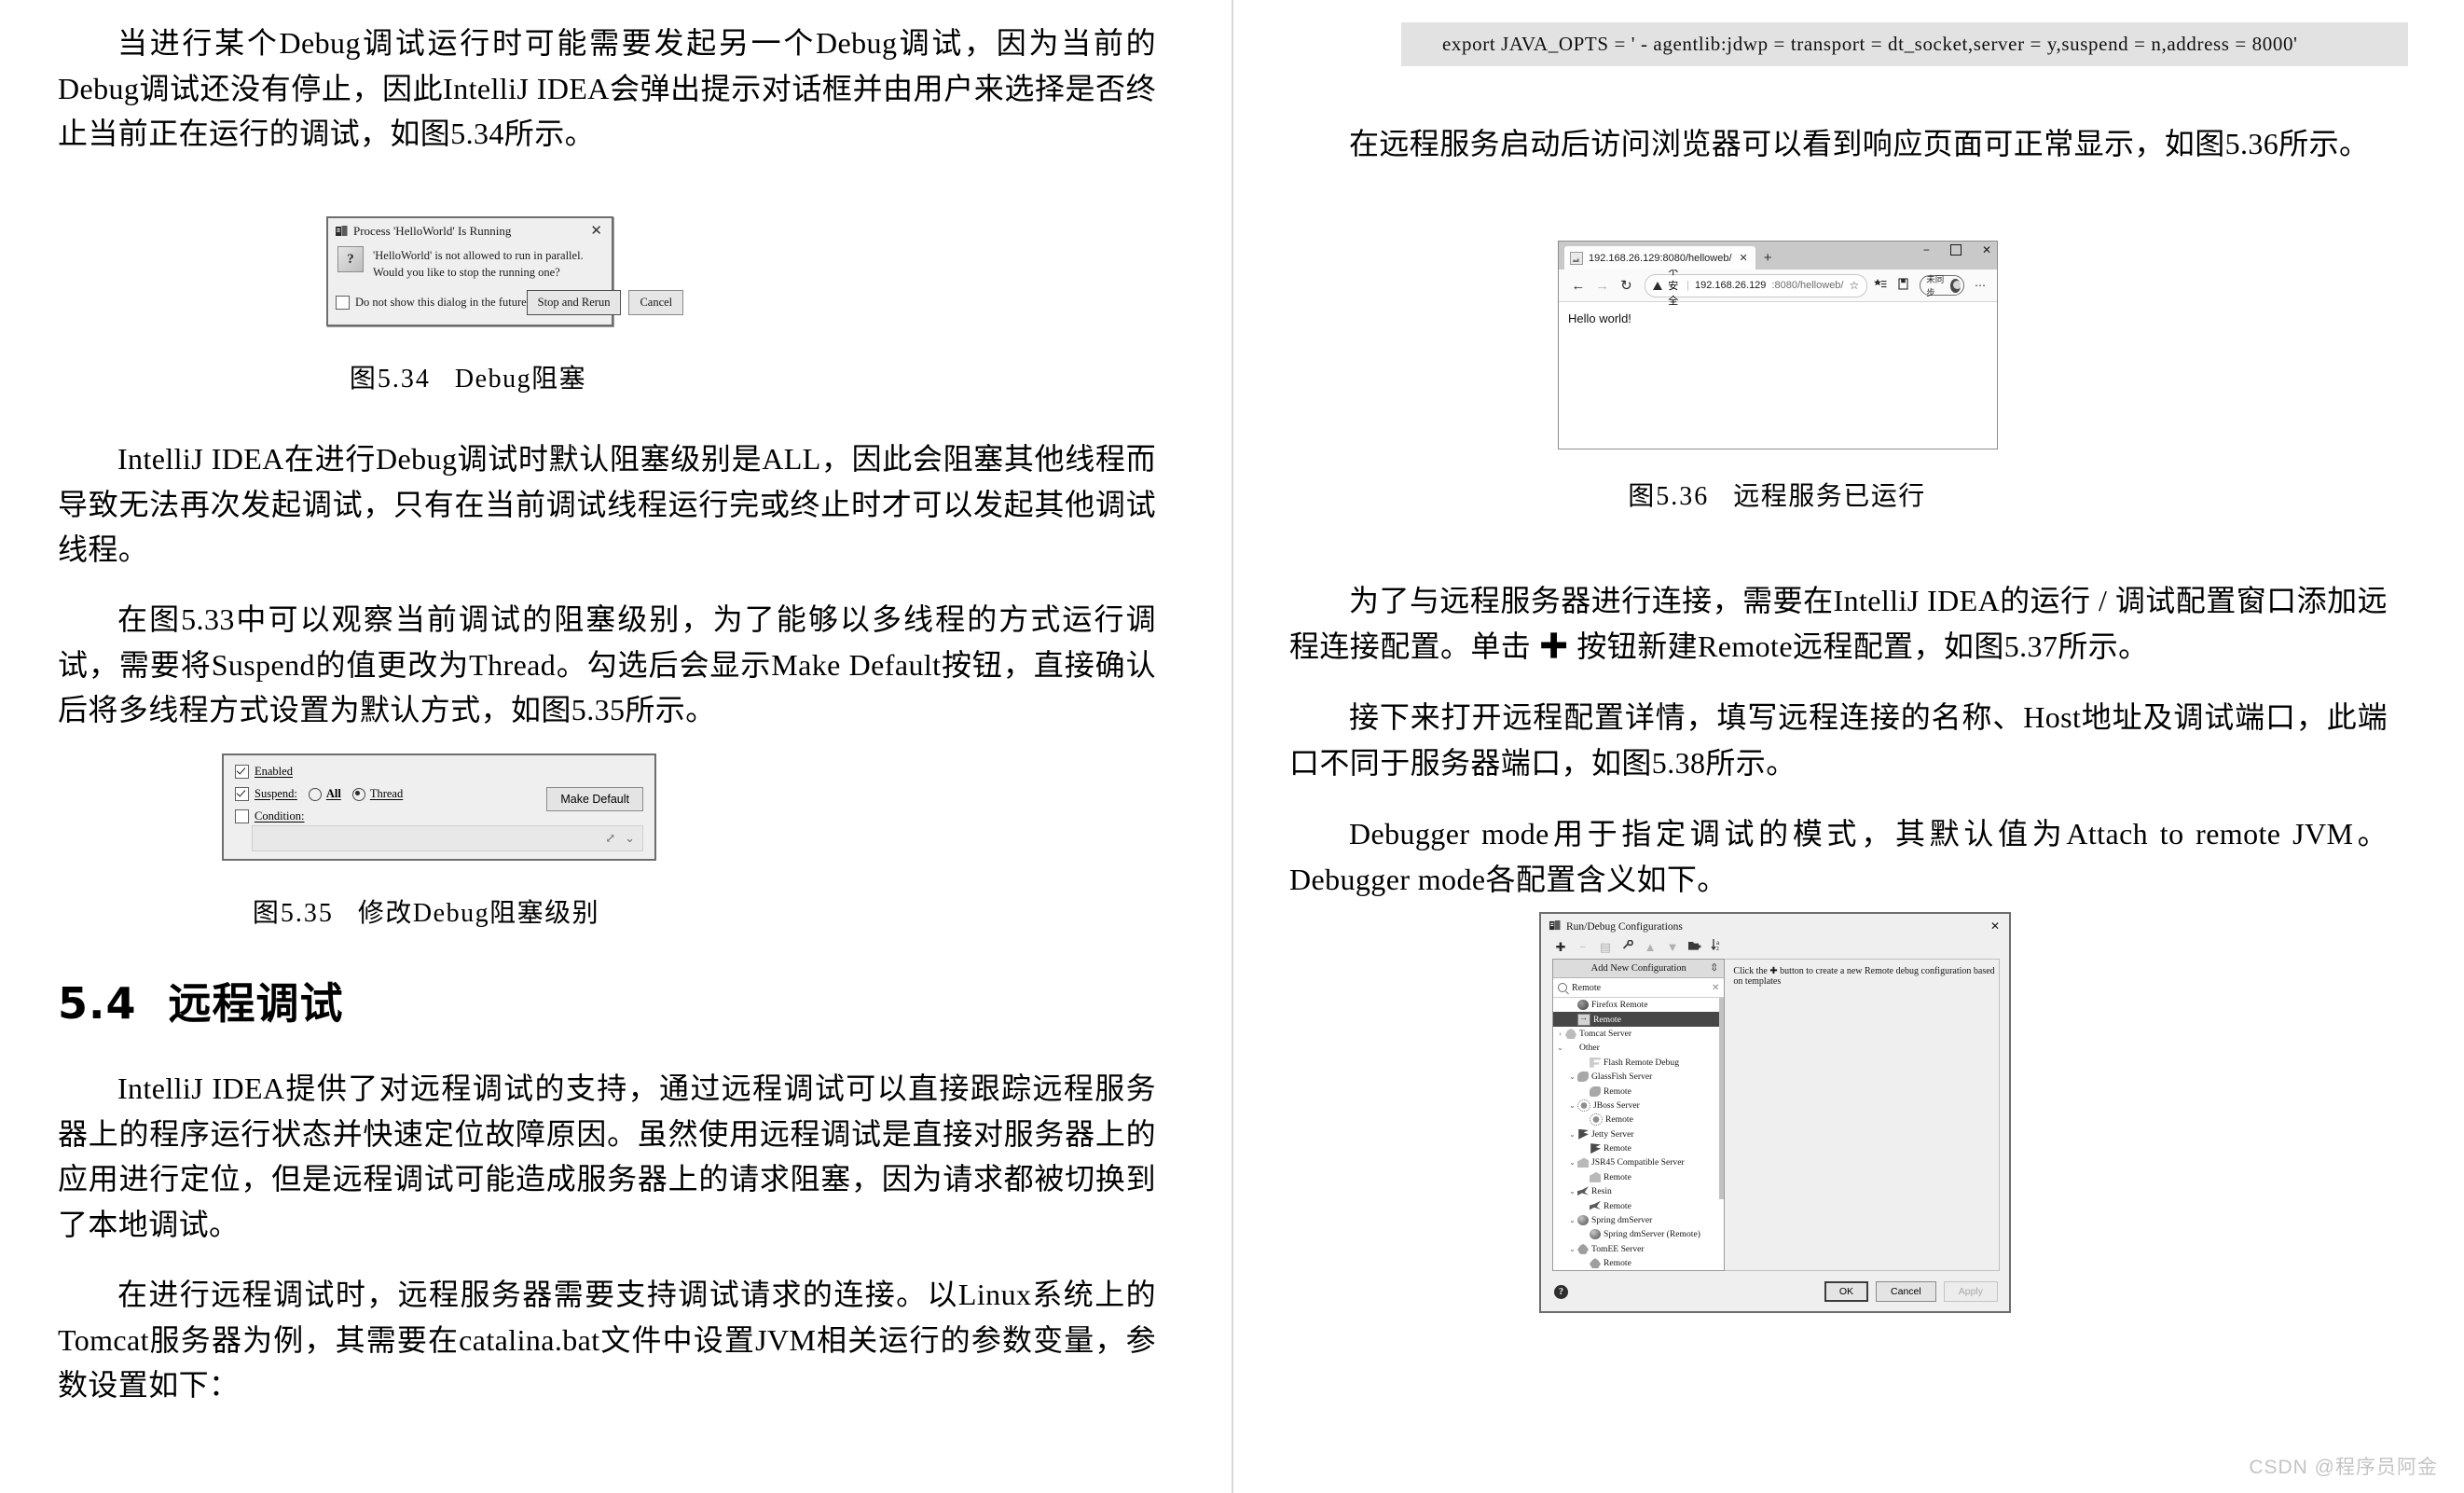 The width and height of the screenshot is (2464, 1493). I want to click on favorites-bar-icon, so click(1880, 286).